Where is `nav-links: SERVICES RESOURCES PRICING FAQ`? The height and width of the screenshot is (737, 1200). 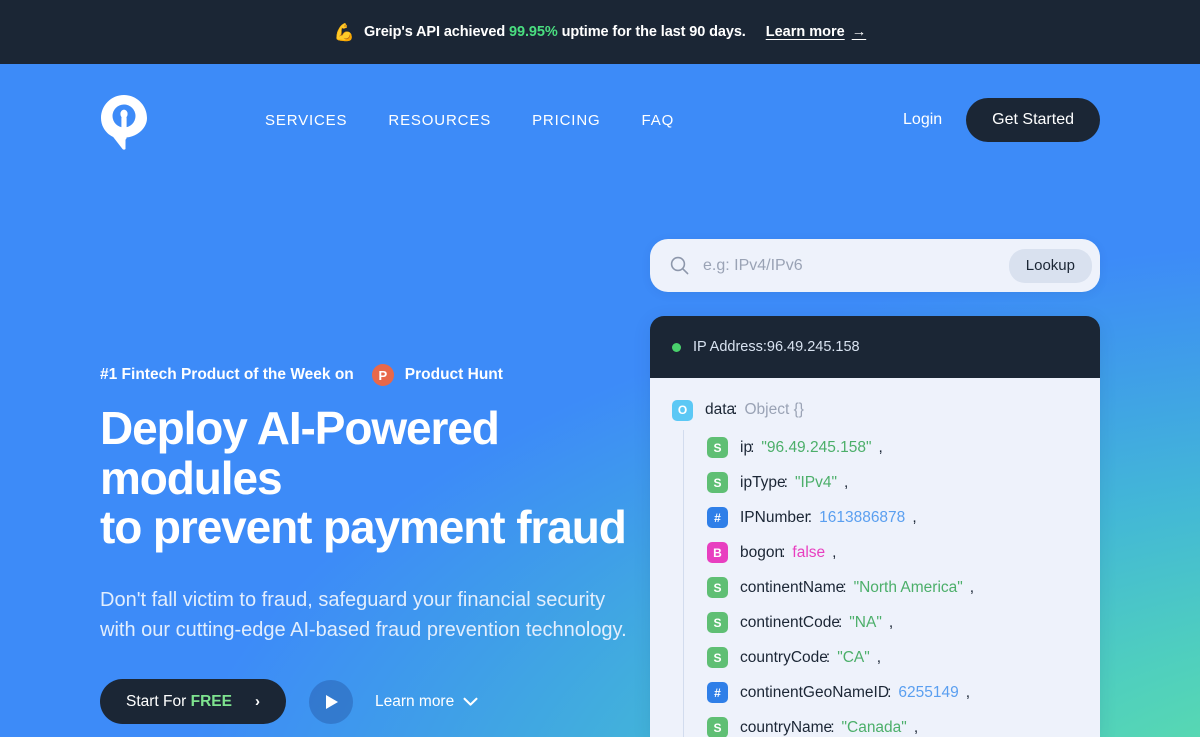 nav-links: SERVICES RESOURCES PRICING FAQ is located at coordinates (469, 120).